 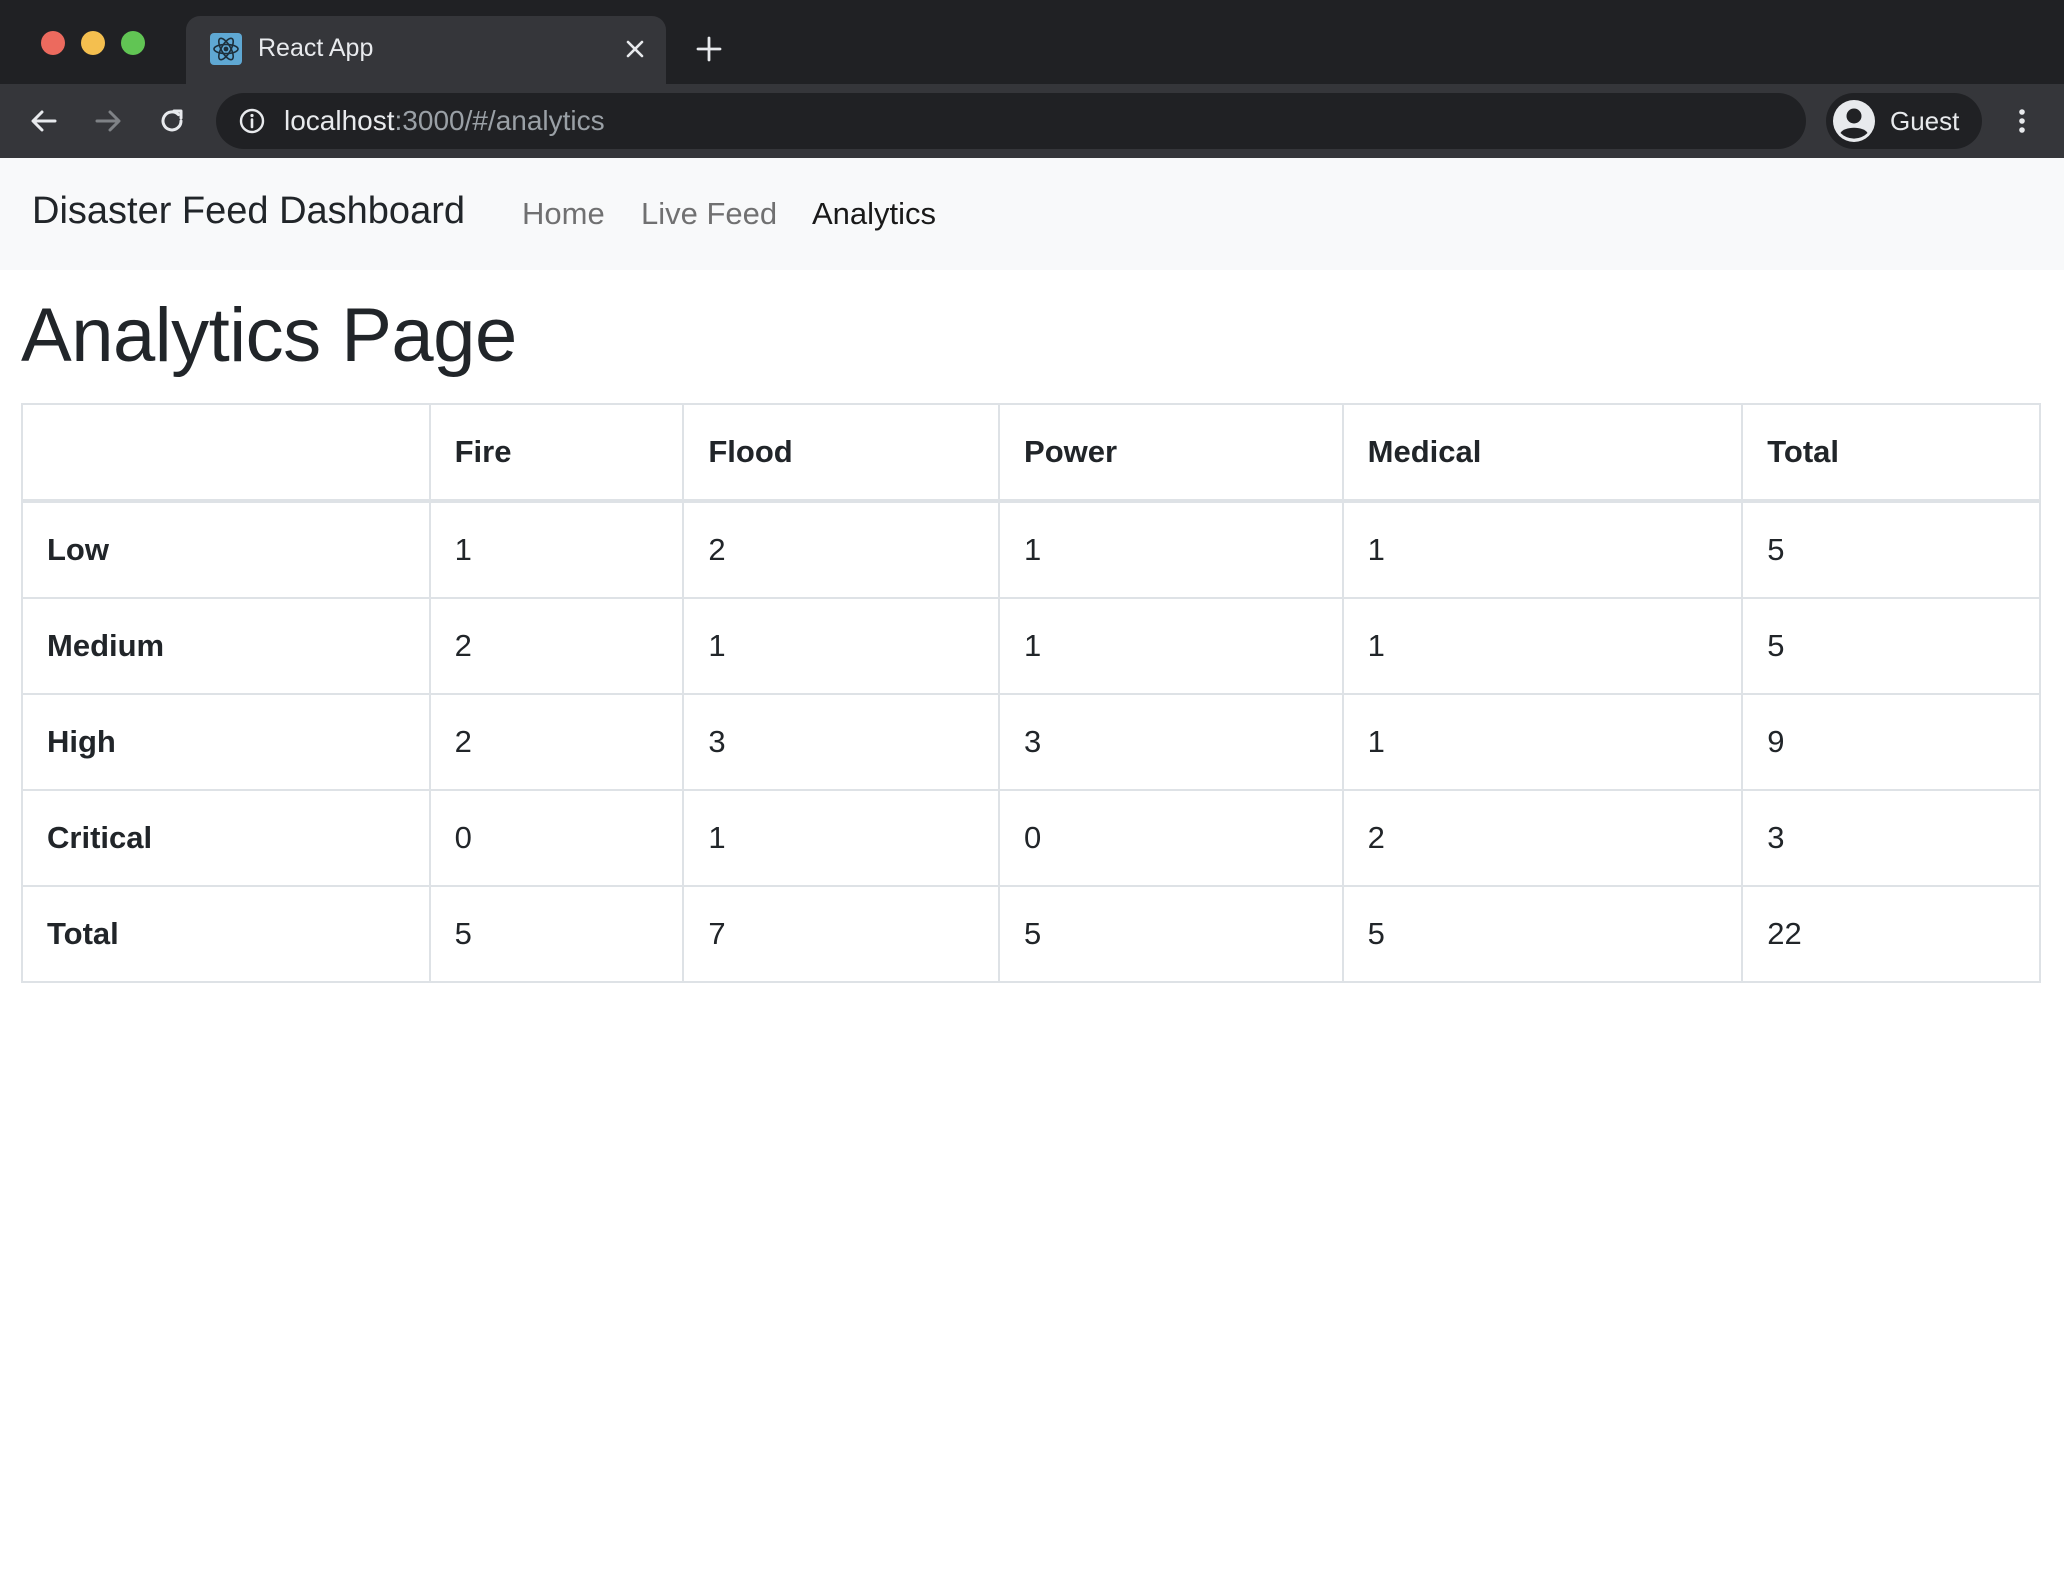 What do you see at coordinates (1891, 453) in the screenshot?
I see `column-header-total: Total` at bounding box center [1891, 453].